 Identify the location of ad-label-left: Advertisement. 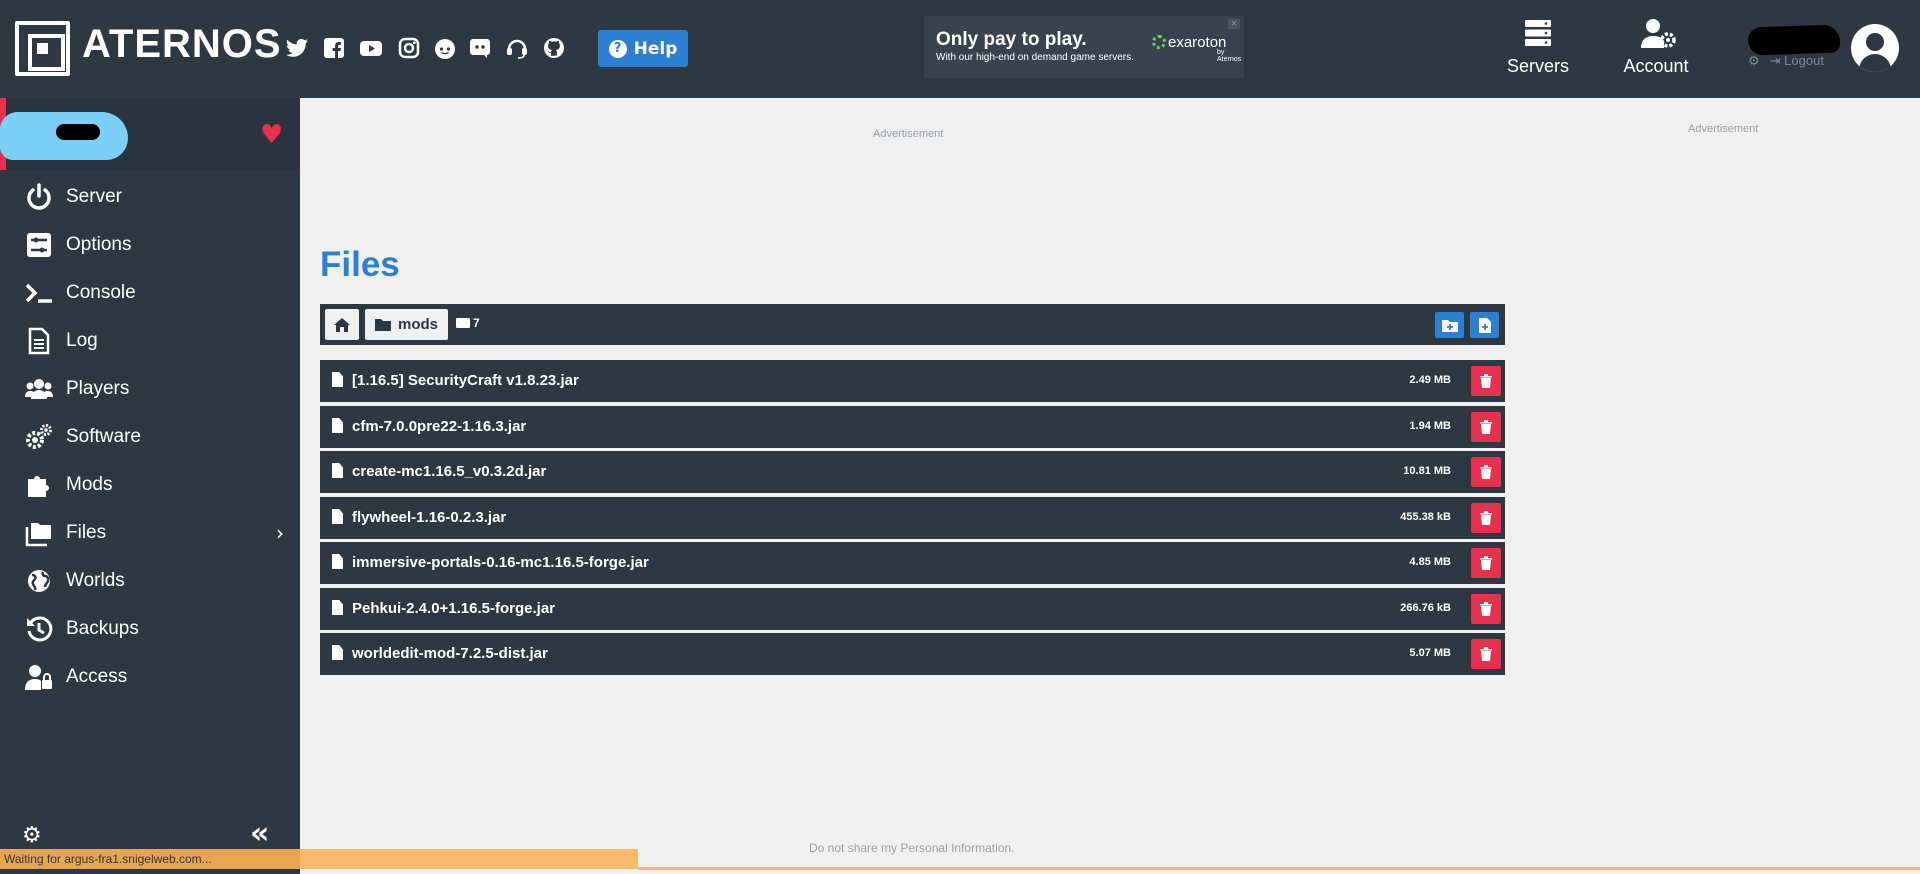
(908, 134).